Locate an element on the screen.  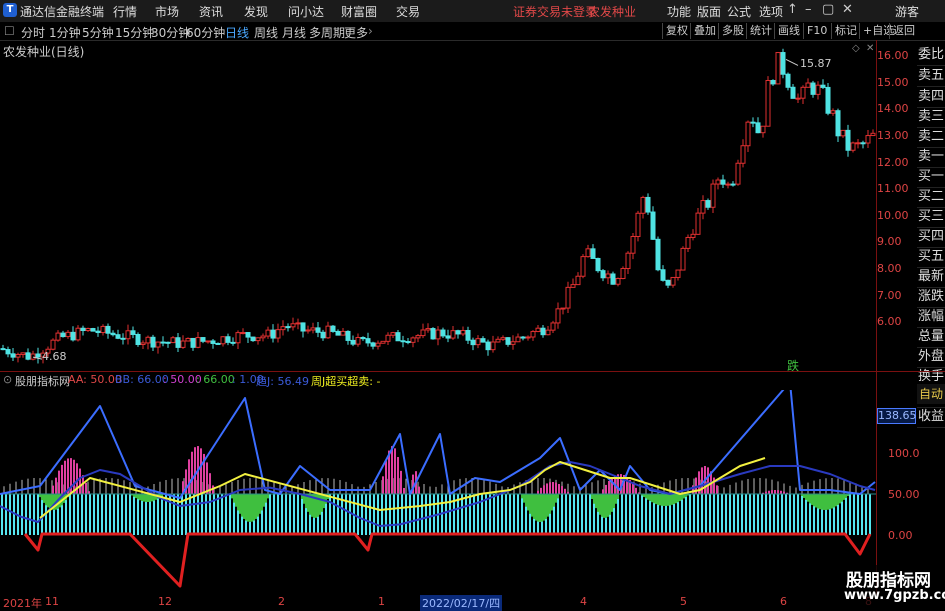
menu-banmian: 版面 is located at coordinates (709, 11).